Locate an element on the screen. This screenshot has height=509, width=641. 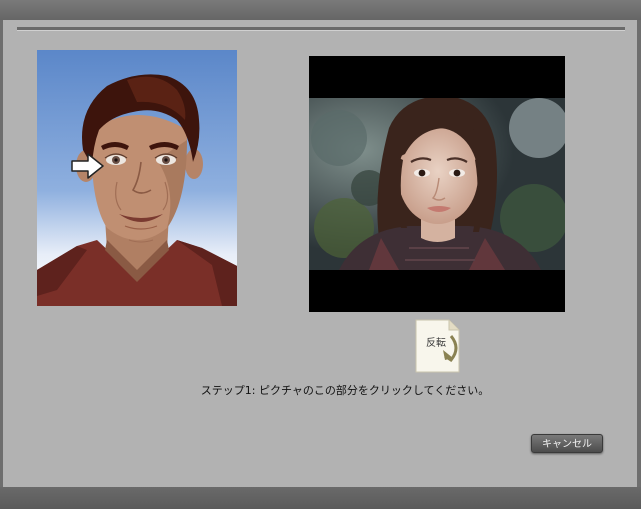
window-bottom-bar is located at coordinates (320, 498).